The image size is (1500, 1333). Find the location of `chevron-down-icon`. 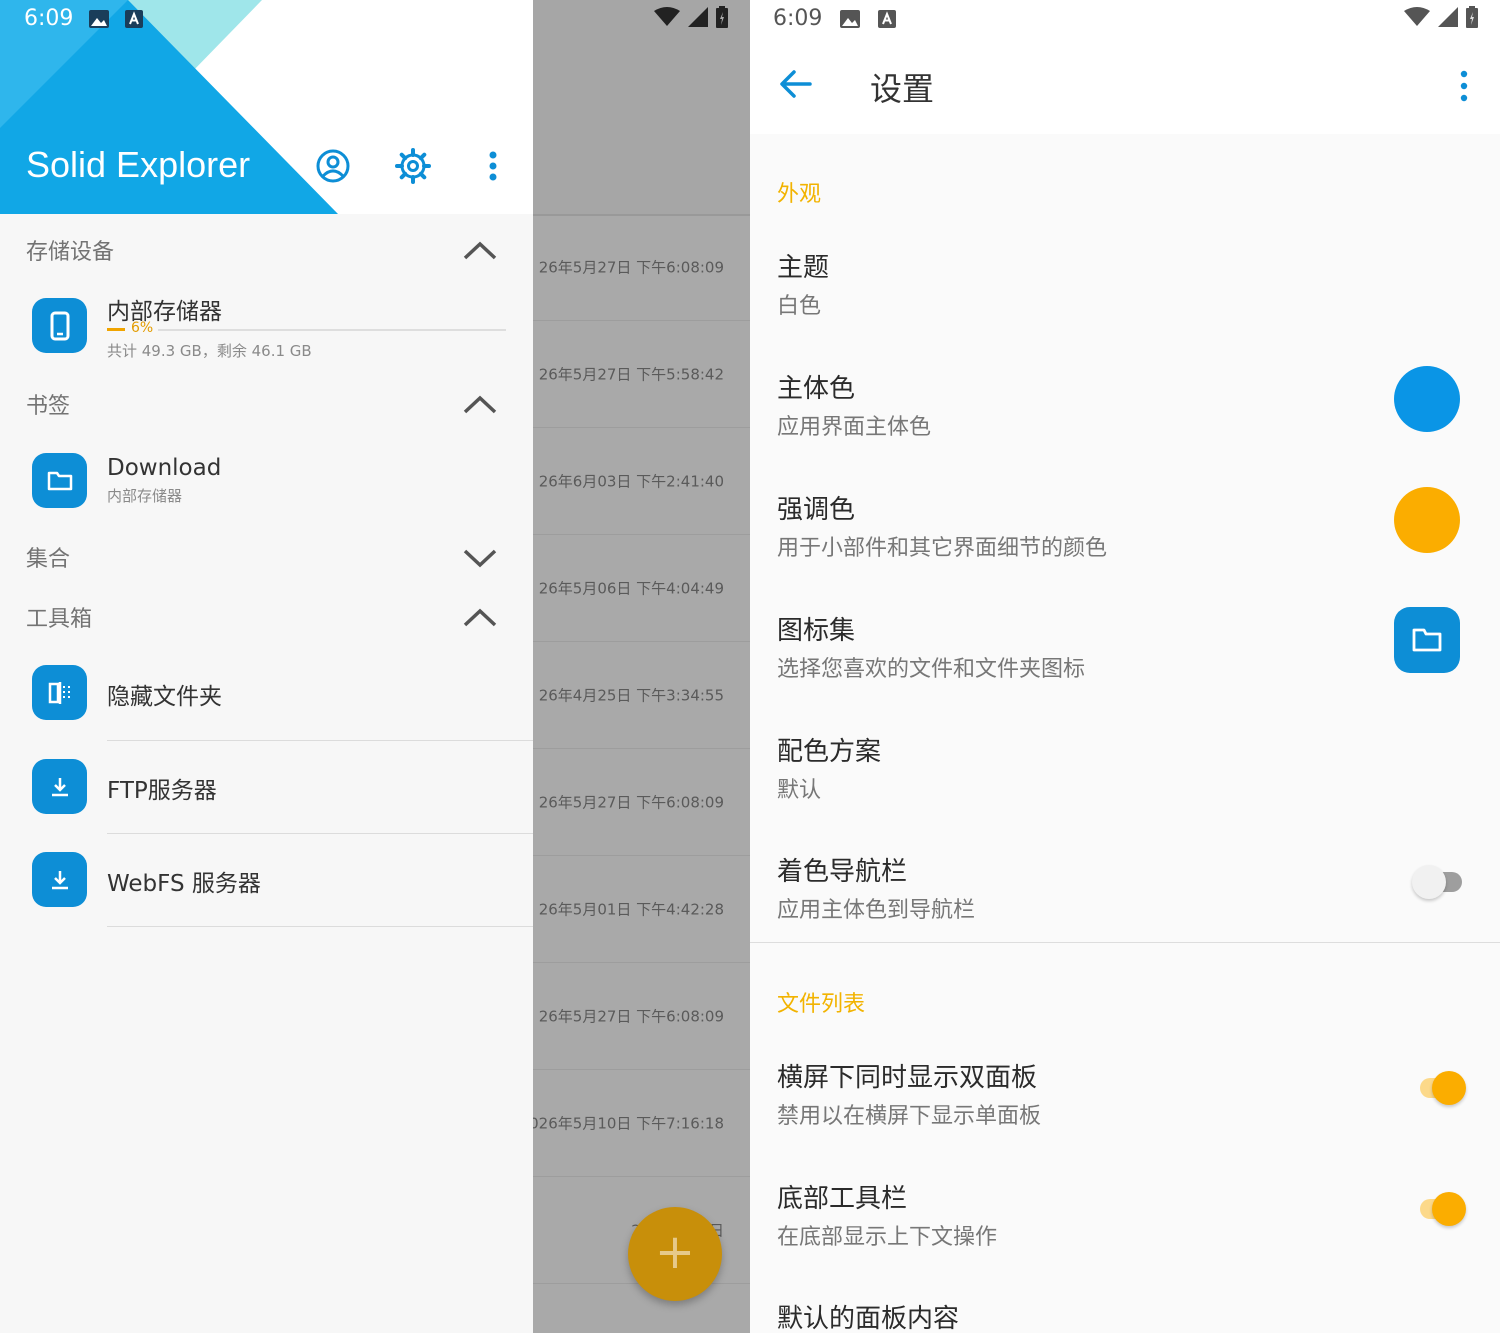

chevron-down-icon is located at coordinates (480, 558).